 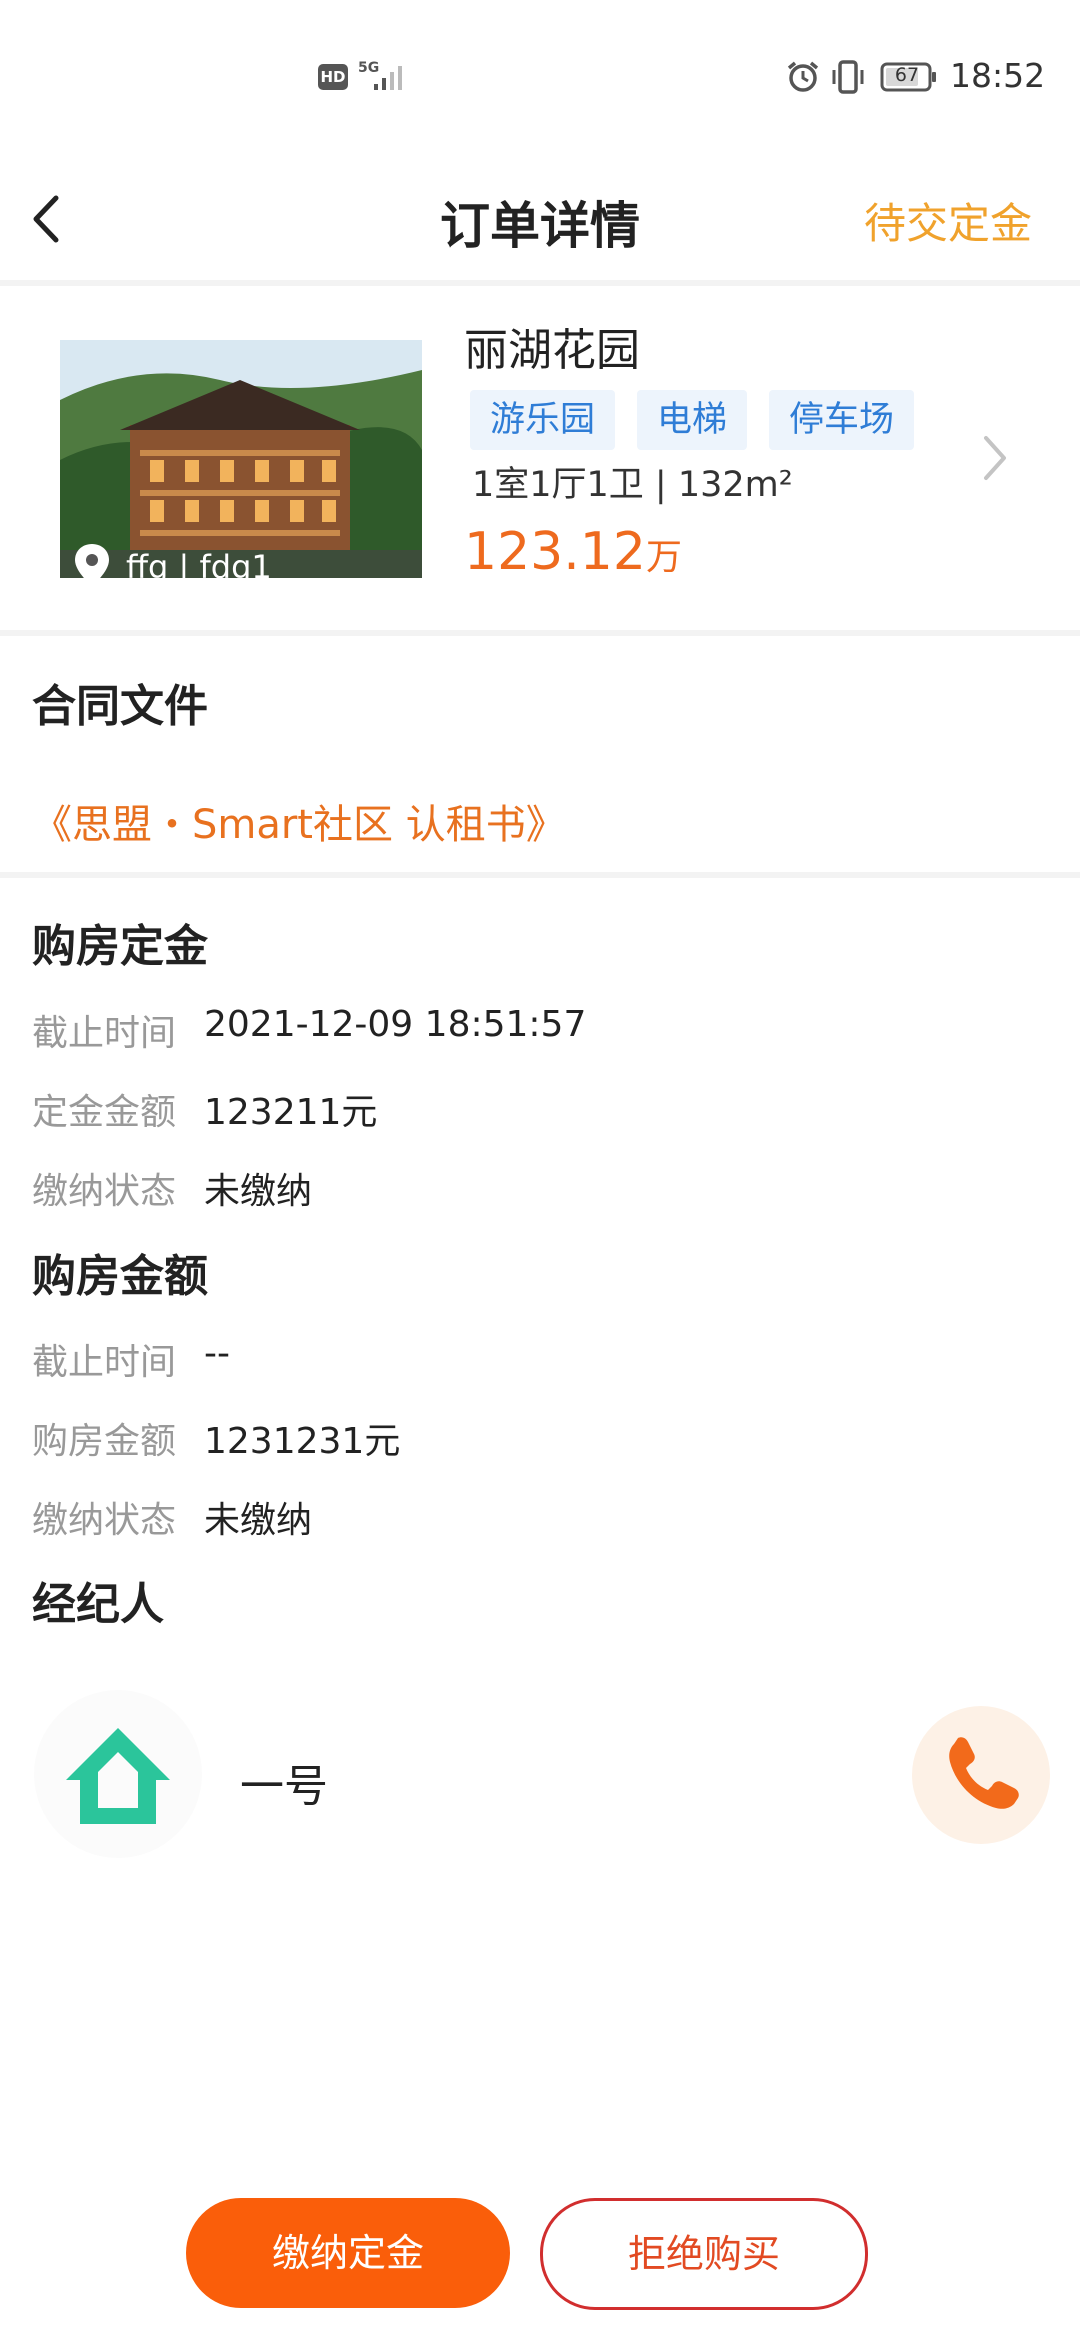 What do you see at coordinates (552, 350) in the screenshot?
I see `property-name: 丽湖花园` at bounding box center [552, 350].